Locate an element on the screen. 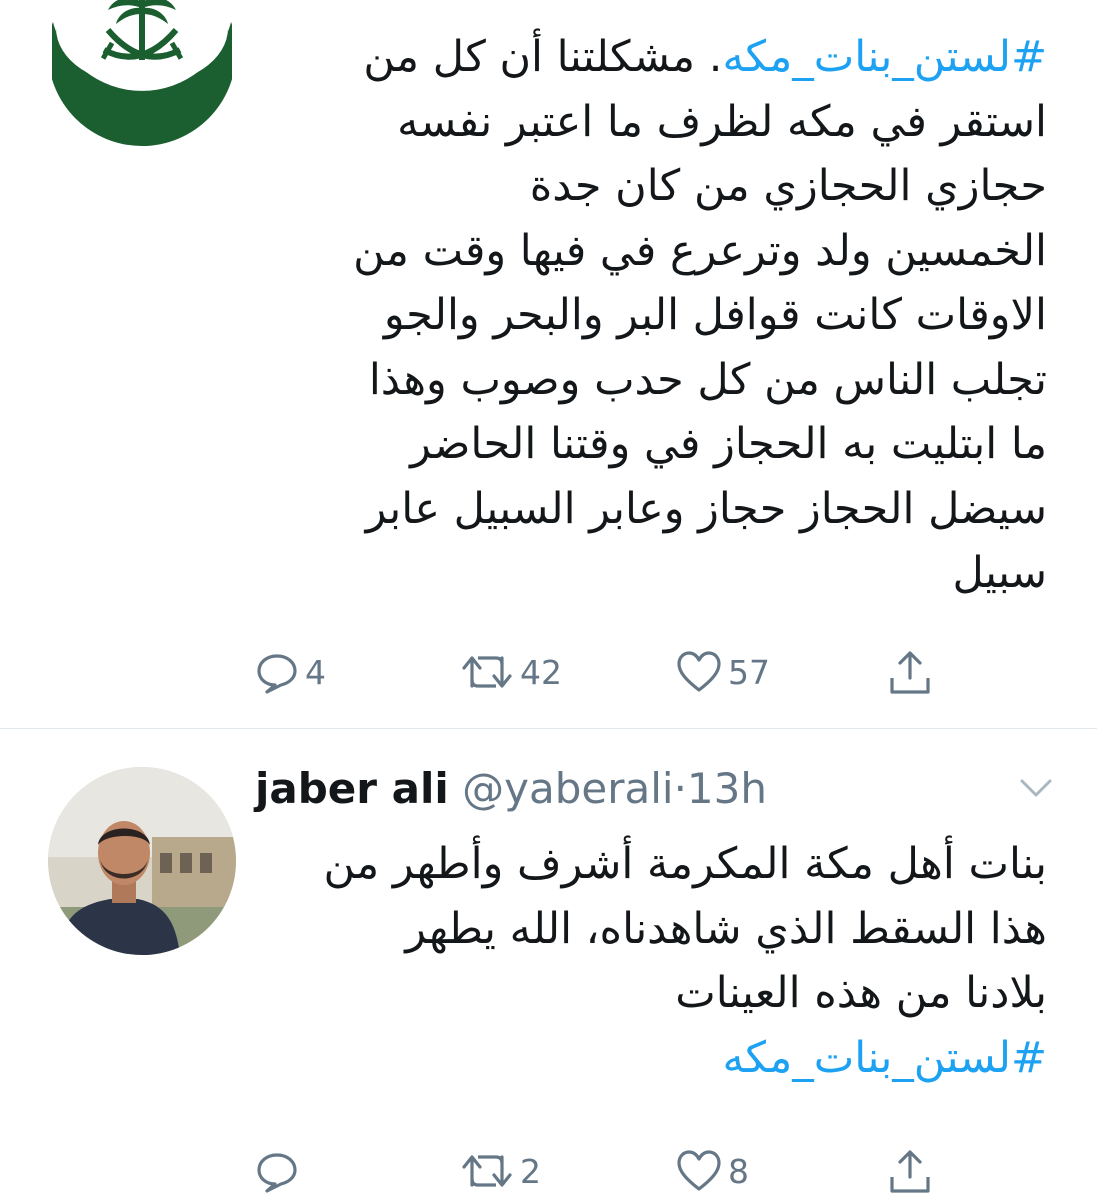  tweet-header: jaber ali @yaberali·13h is located at coordinates (511, 789).